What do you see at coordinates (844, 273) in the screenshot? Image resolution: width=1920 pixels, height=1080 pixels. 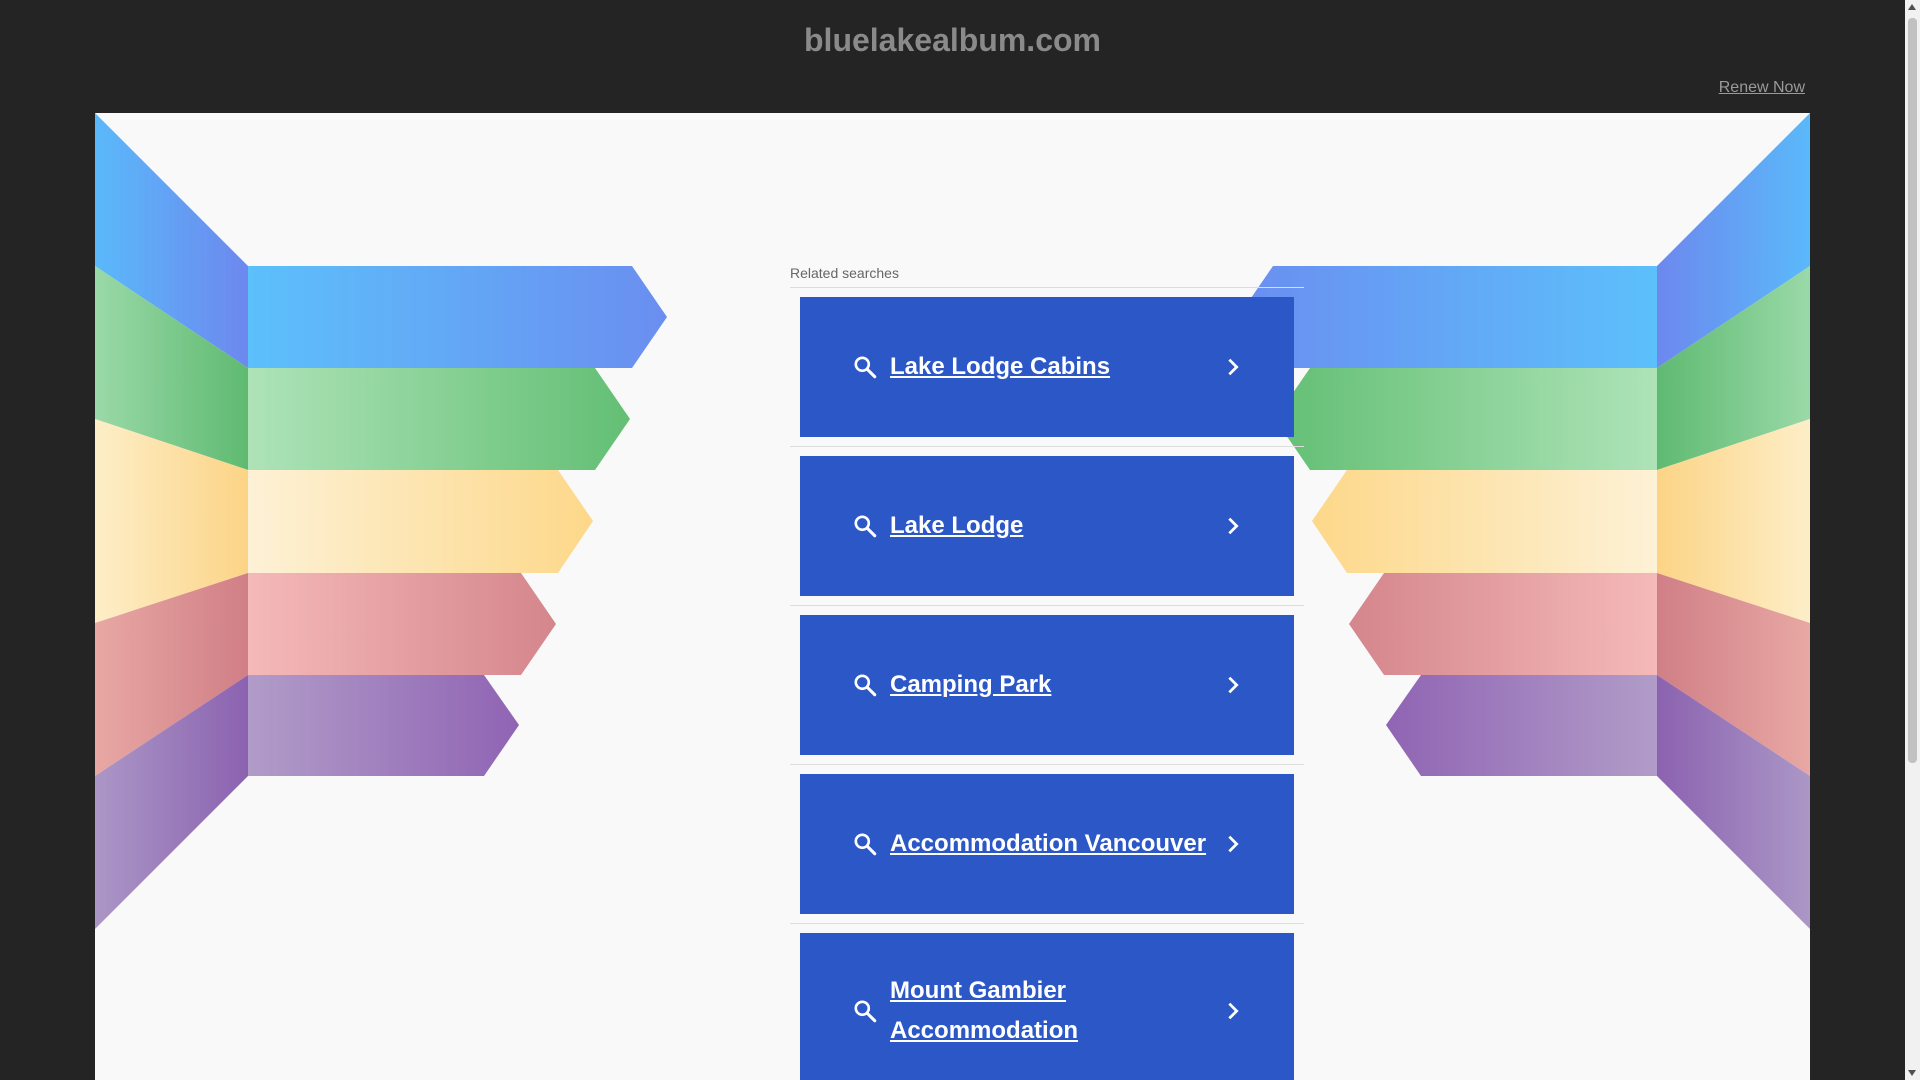 I see `related-searches-heading: Related searches` at bounding box center [844, 273].